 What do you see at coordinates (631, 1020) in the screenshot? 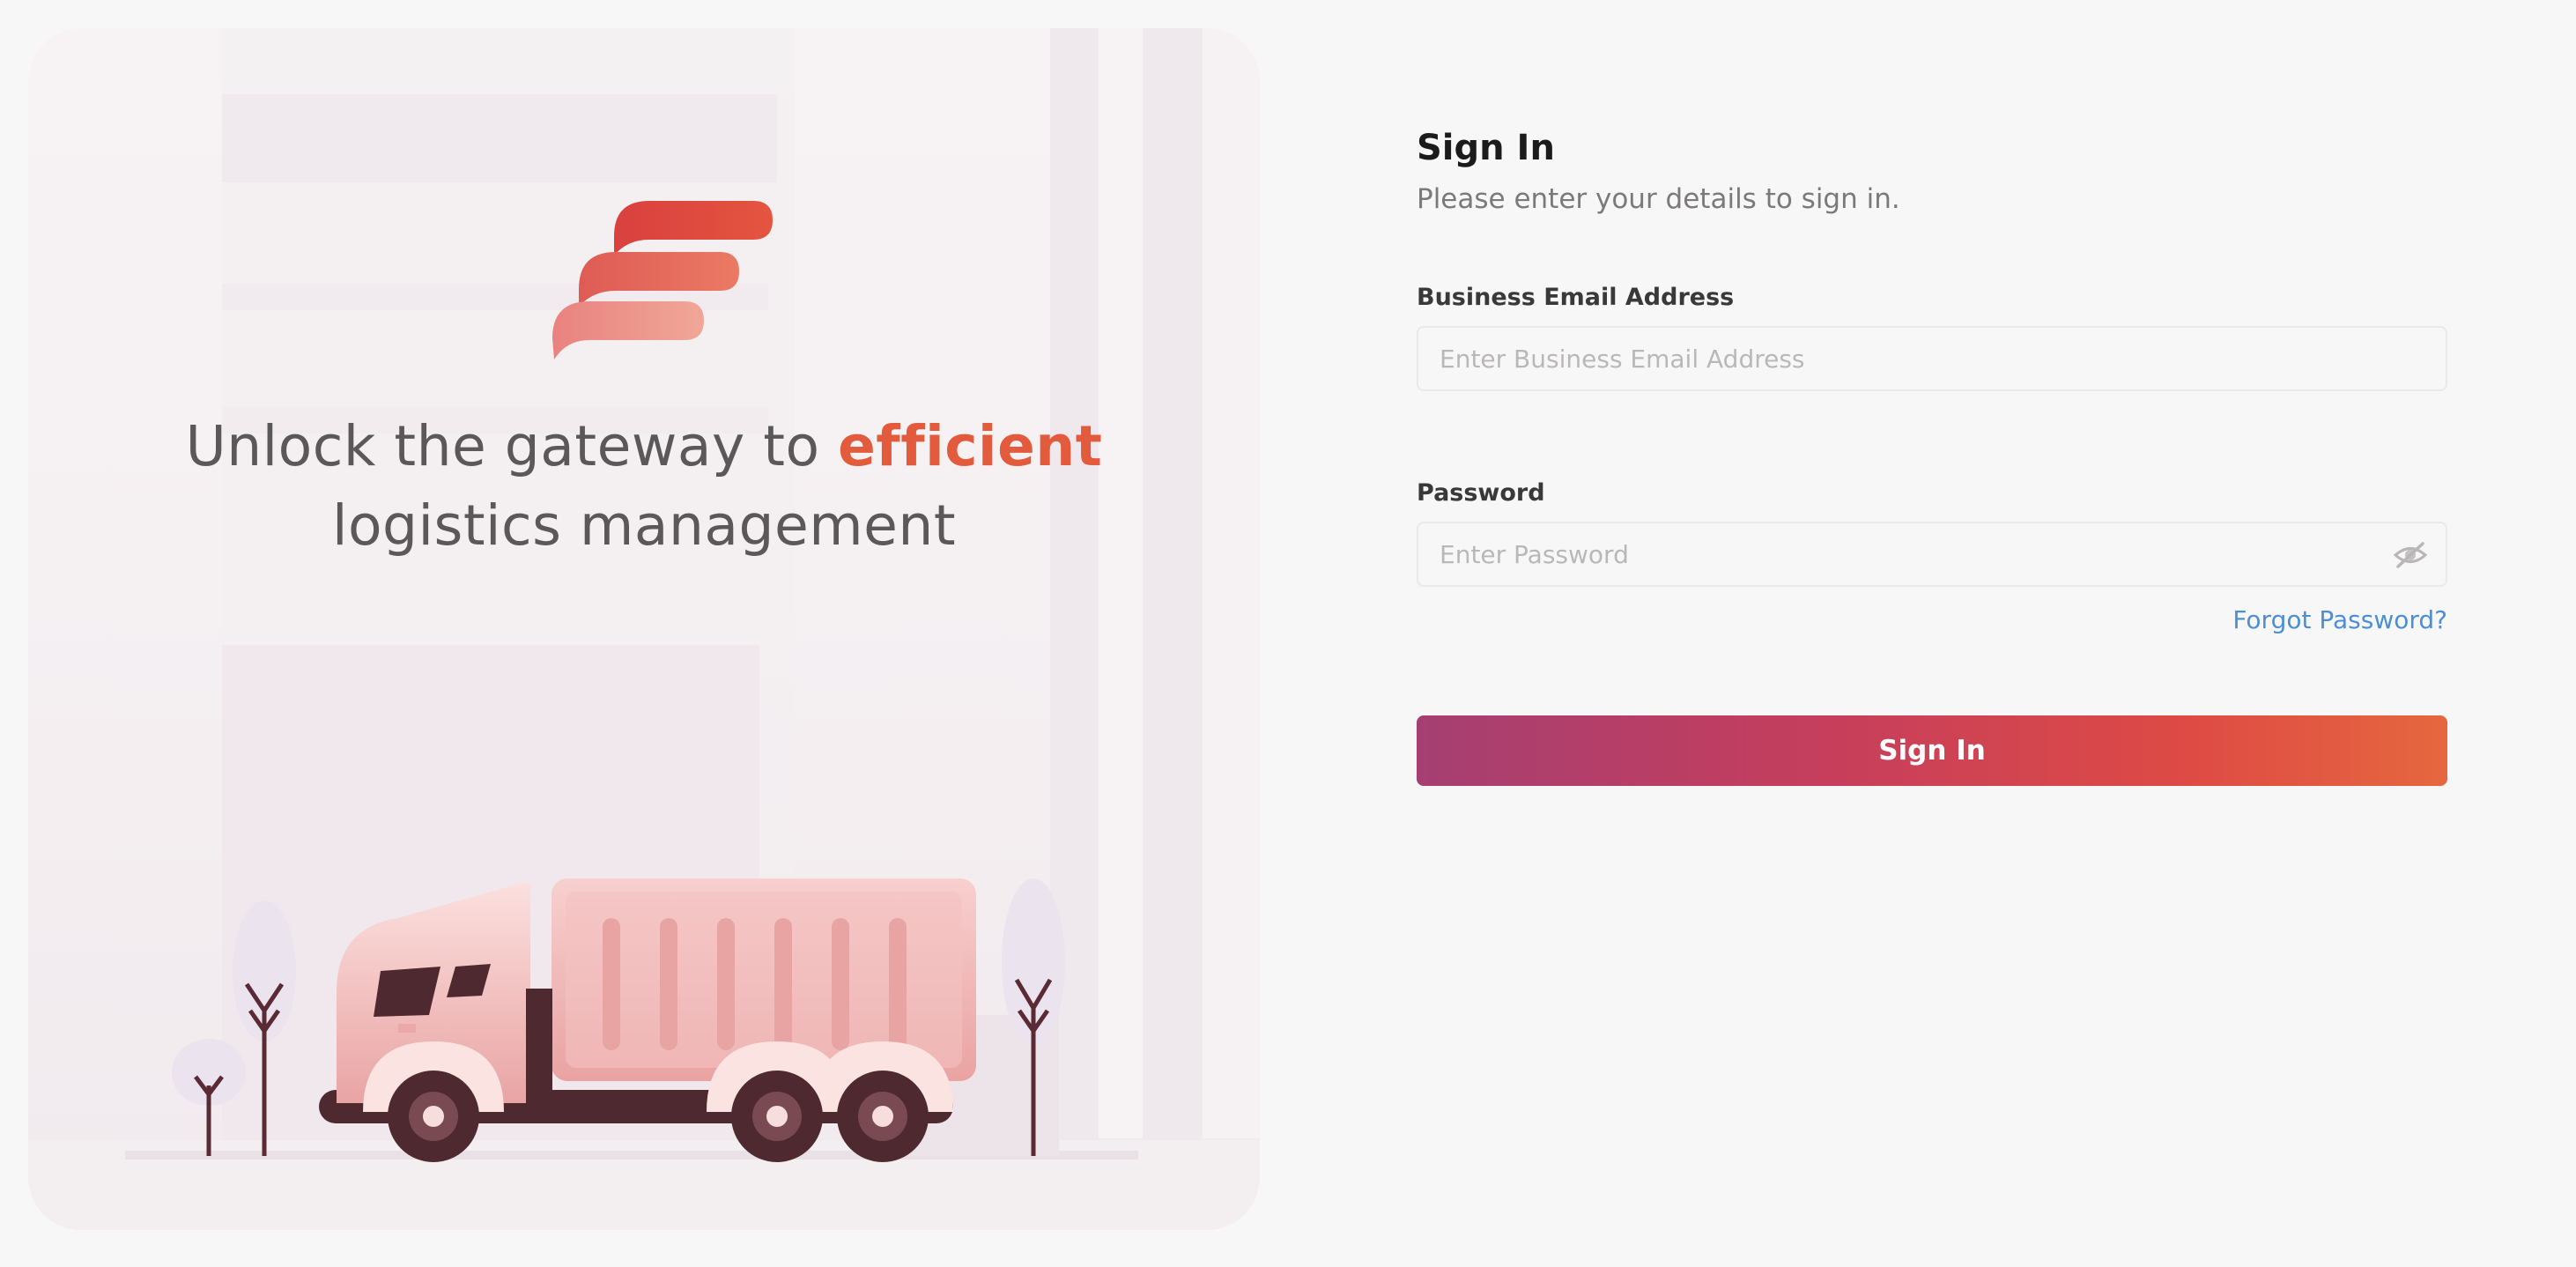
I see `truck-illustration` at bounding box center [631, 1020].